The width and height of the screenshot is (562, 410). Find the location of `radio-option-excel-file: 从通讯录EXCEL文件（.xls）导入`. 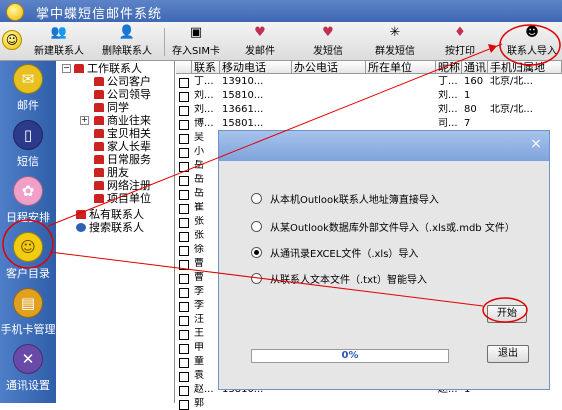

radio-option-excel-file: 从通讯录EXCEL文件（.xls）导入 is located at coordinates (334, 254).